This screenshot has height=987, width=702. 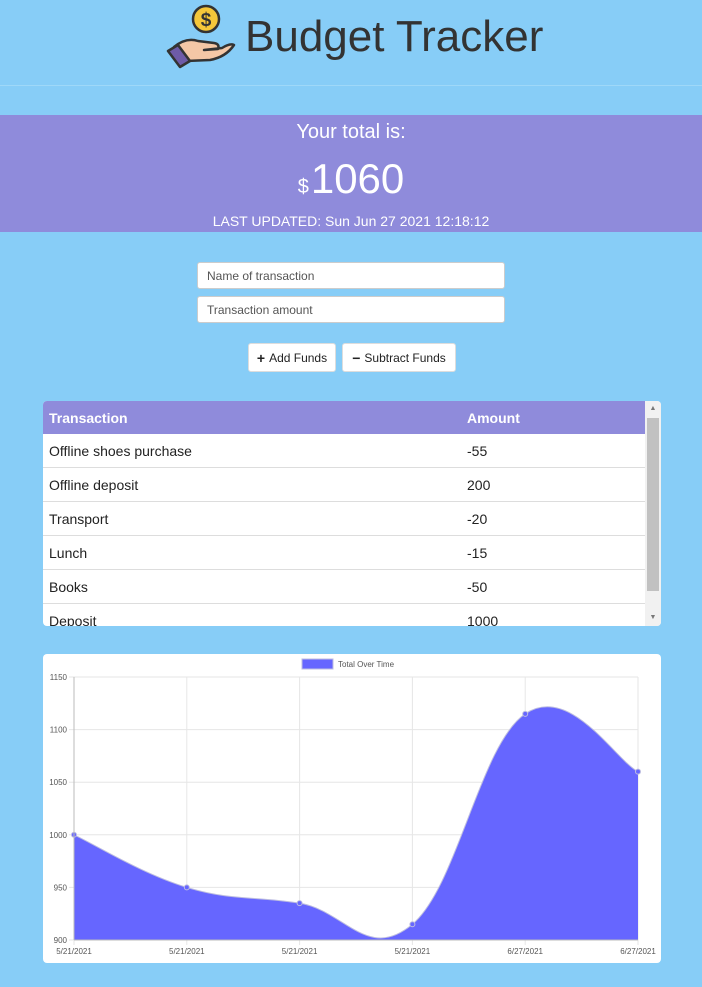 I want to click on transaction-amount-cell: -50, so click(x=556, y=586).